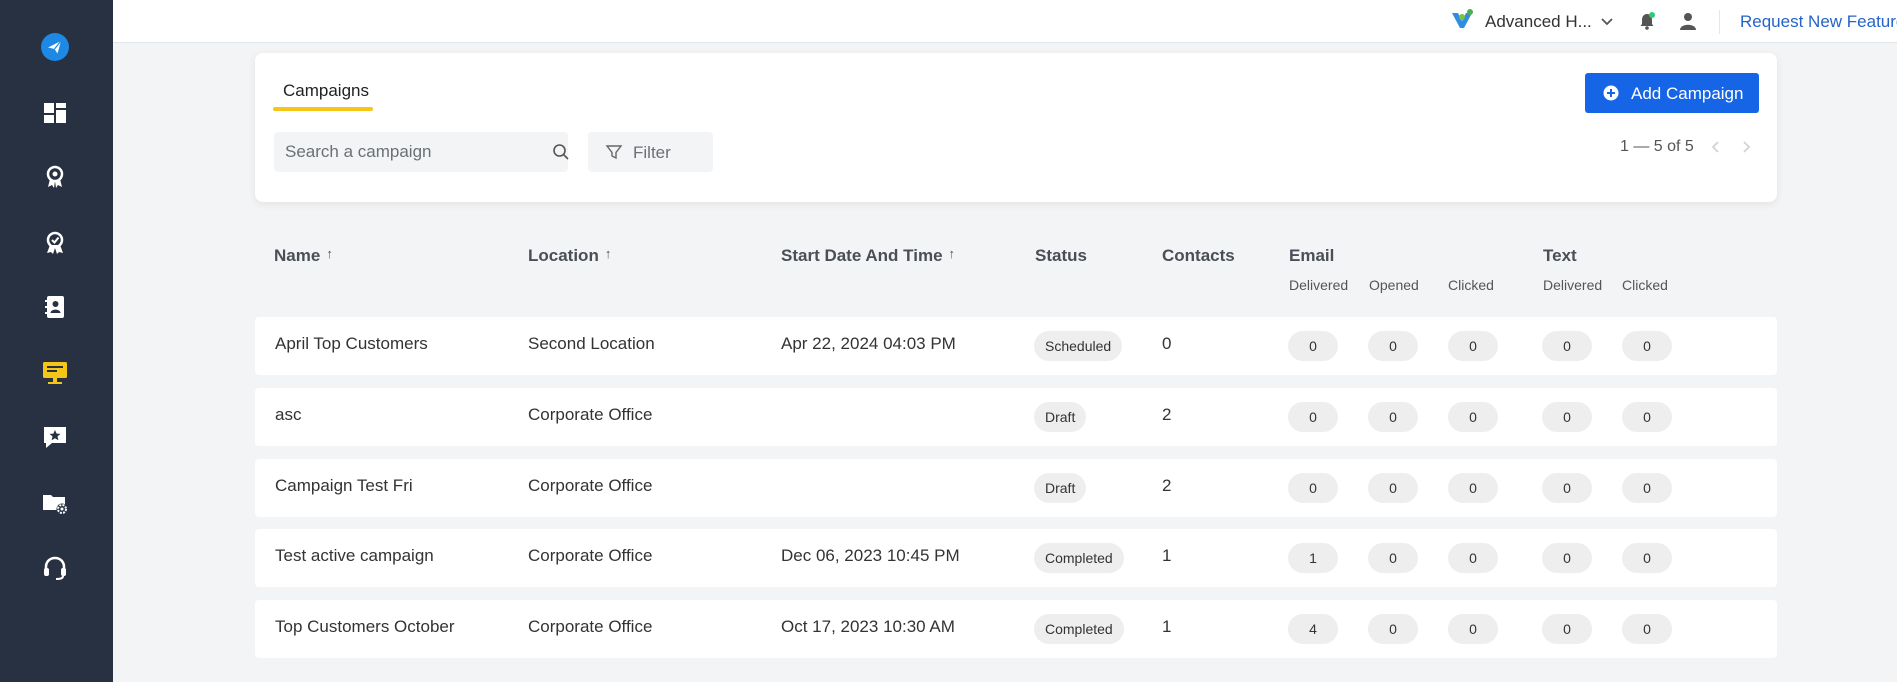 This screenshot has height=682, width=1897. Describe the element at coordinates (868, 626) in the screenshot. I see `campaign-start: Oct 17, 2023 10:30 AM` at that location.